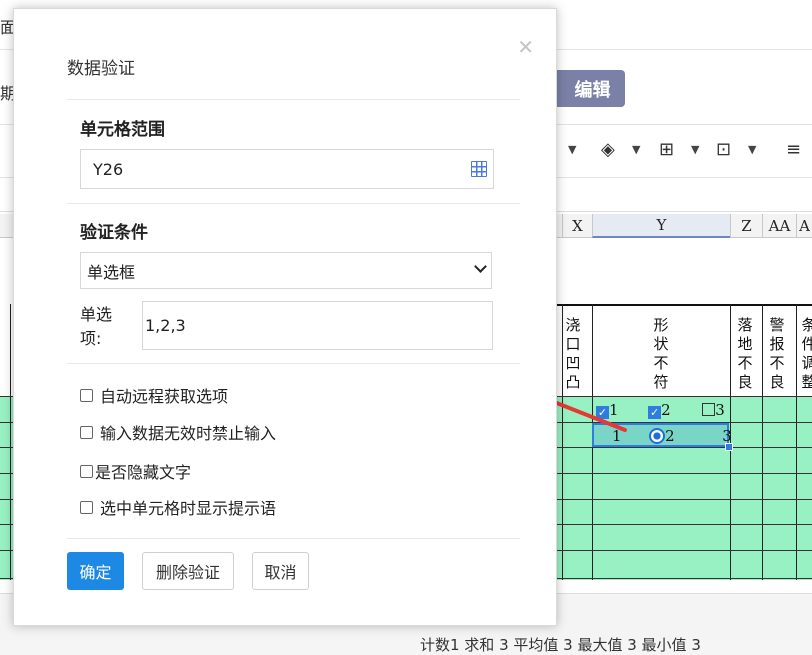 Image resolution: width=812 pixels, height=655 pixels. Describe the element at coordinates (666, 410) in the screenshot. I see `cell-checkbox-label: 2` at that location.